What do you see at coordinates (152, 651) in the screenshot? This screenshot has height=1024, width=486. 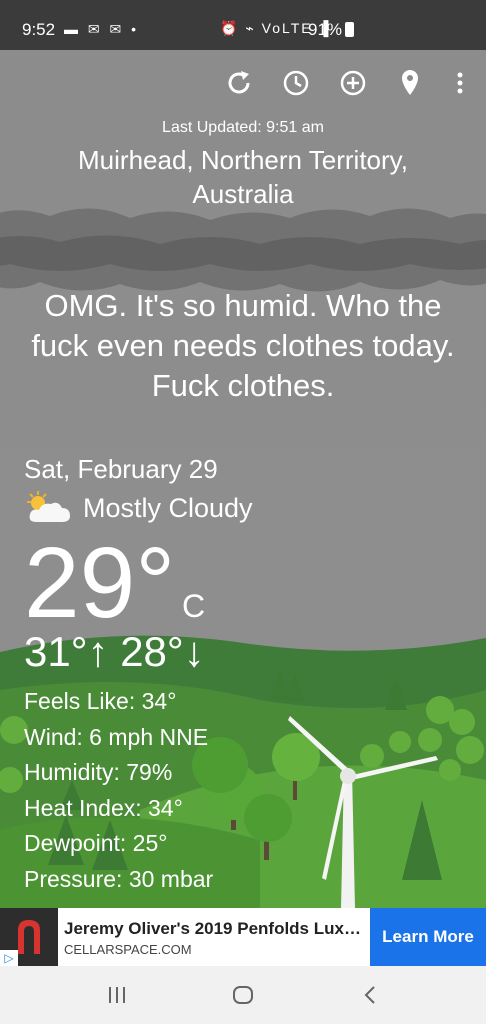 I see `low-temp: 28°` at bounding box center [152, 651].